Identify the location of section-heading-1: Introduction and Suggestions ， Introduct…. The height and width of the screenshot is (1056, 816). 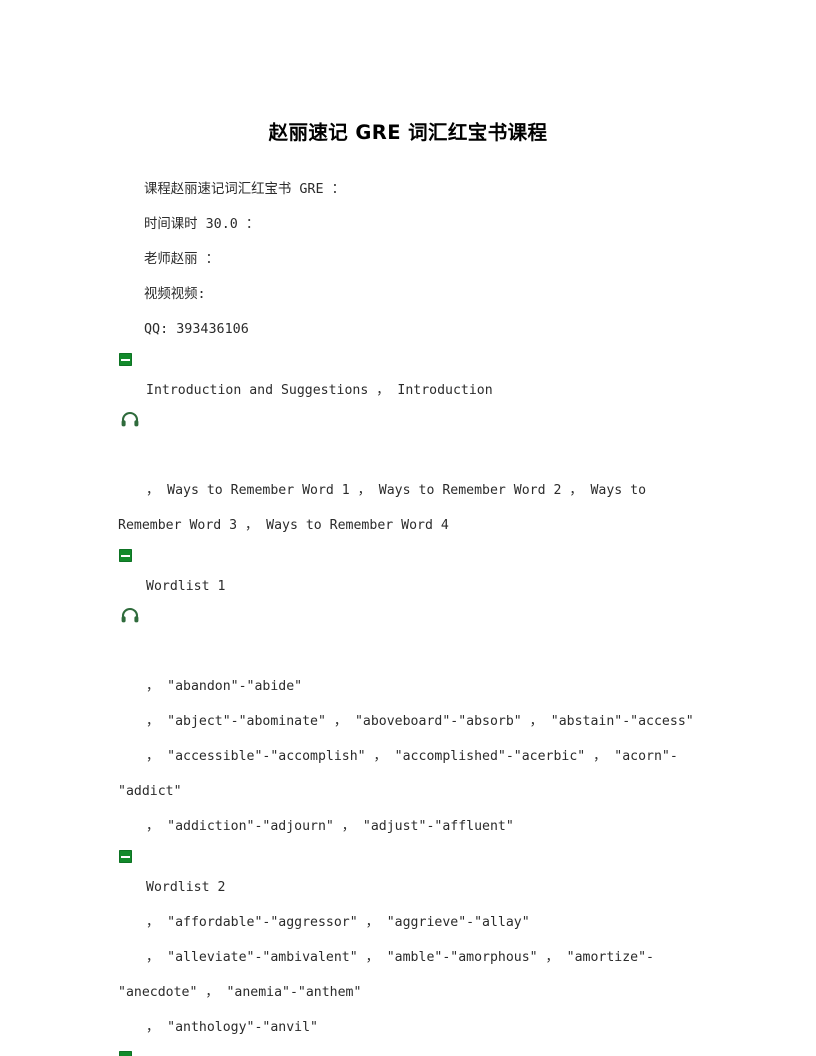
(319, 390).